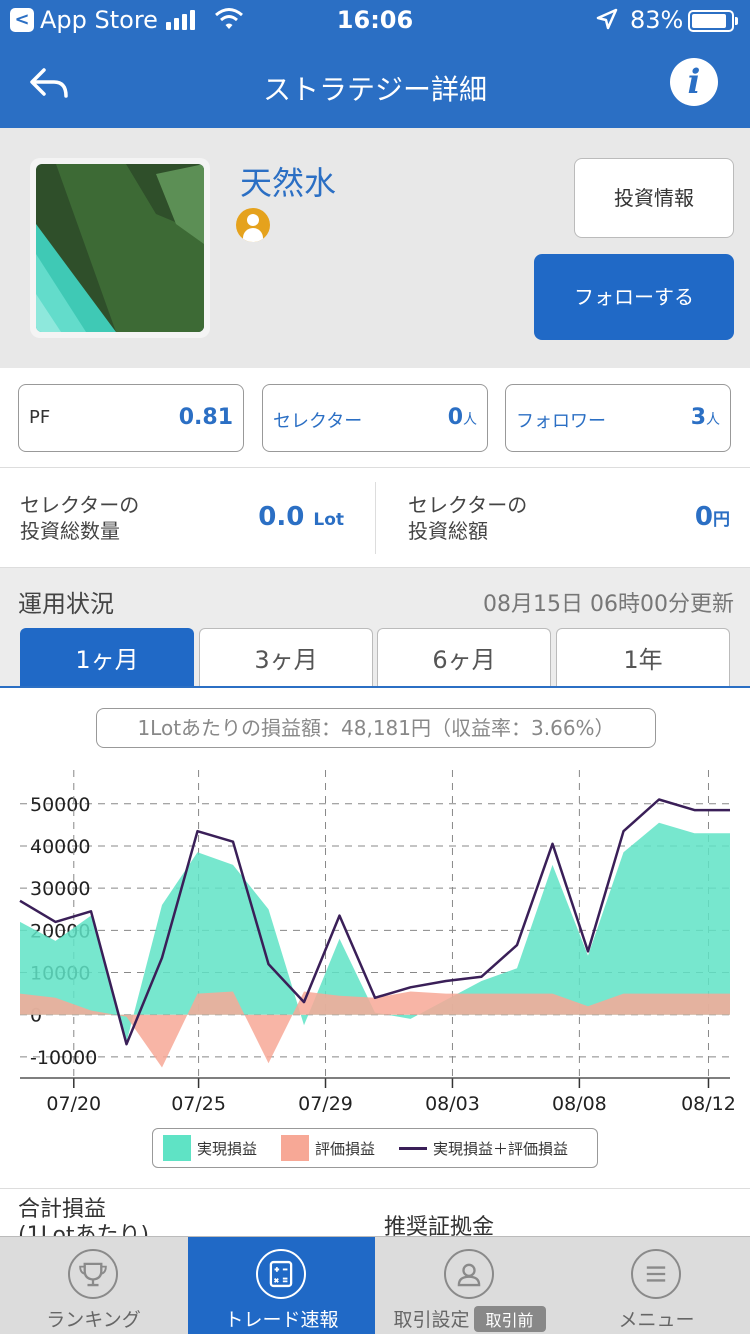 This screenshot has width=750, height=1334. Describe the element at coordinates (712, 517) in the screenshot. I see `amount-value: 0円` at that location.